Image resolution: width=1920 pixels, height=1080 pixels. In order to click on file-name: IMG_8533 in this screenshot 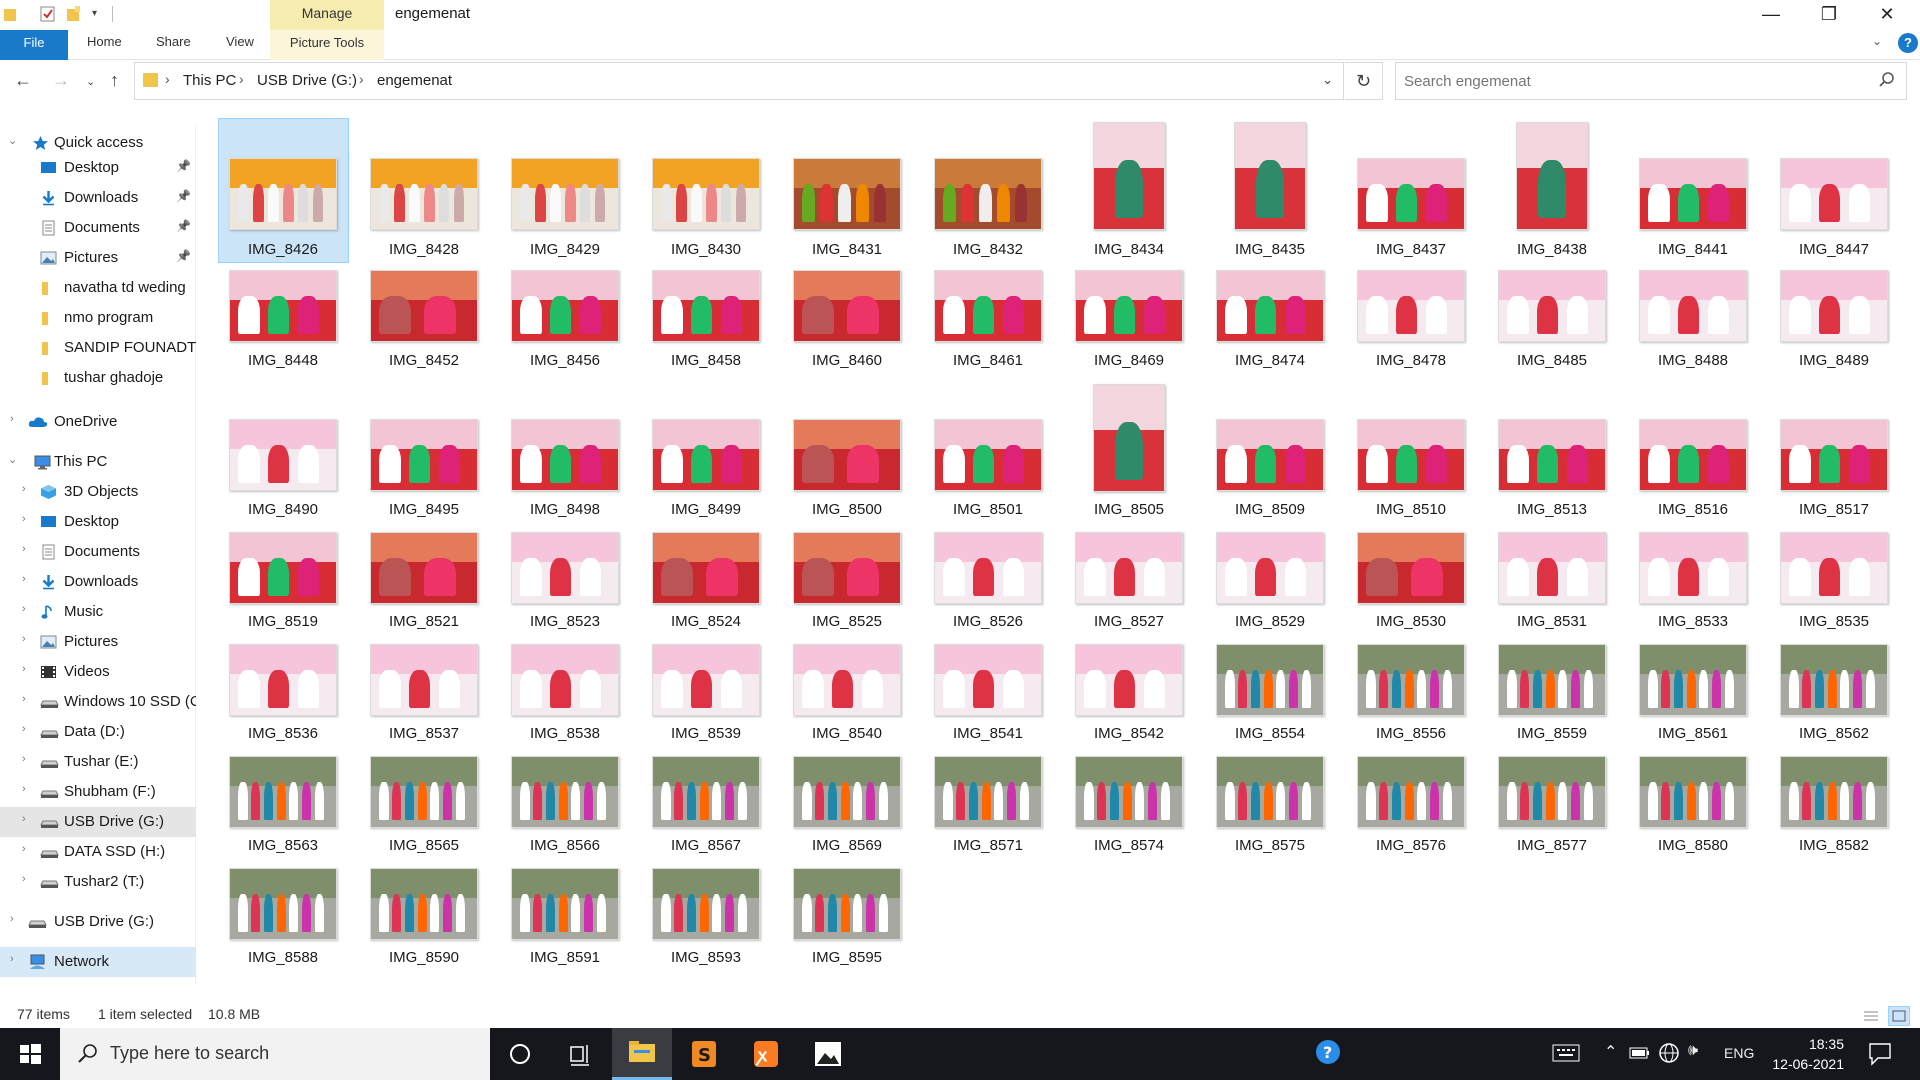, I will do `click(1693, 621)`.